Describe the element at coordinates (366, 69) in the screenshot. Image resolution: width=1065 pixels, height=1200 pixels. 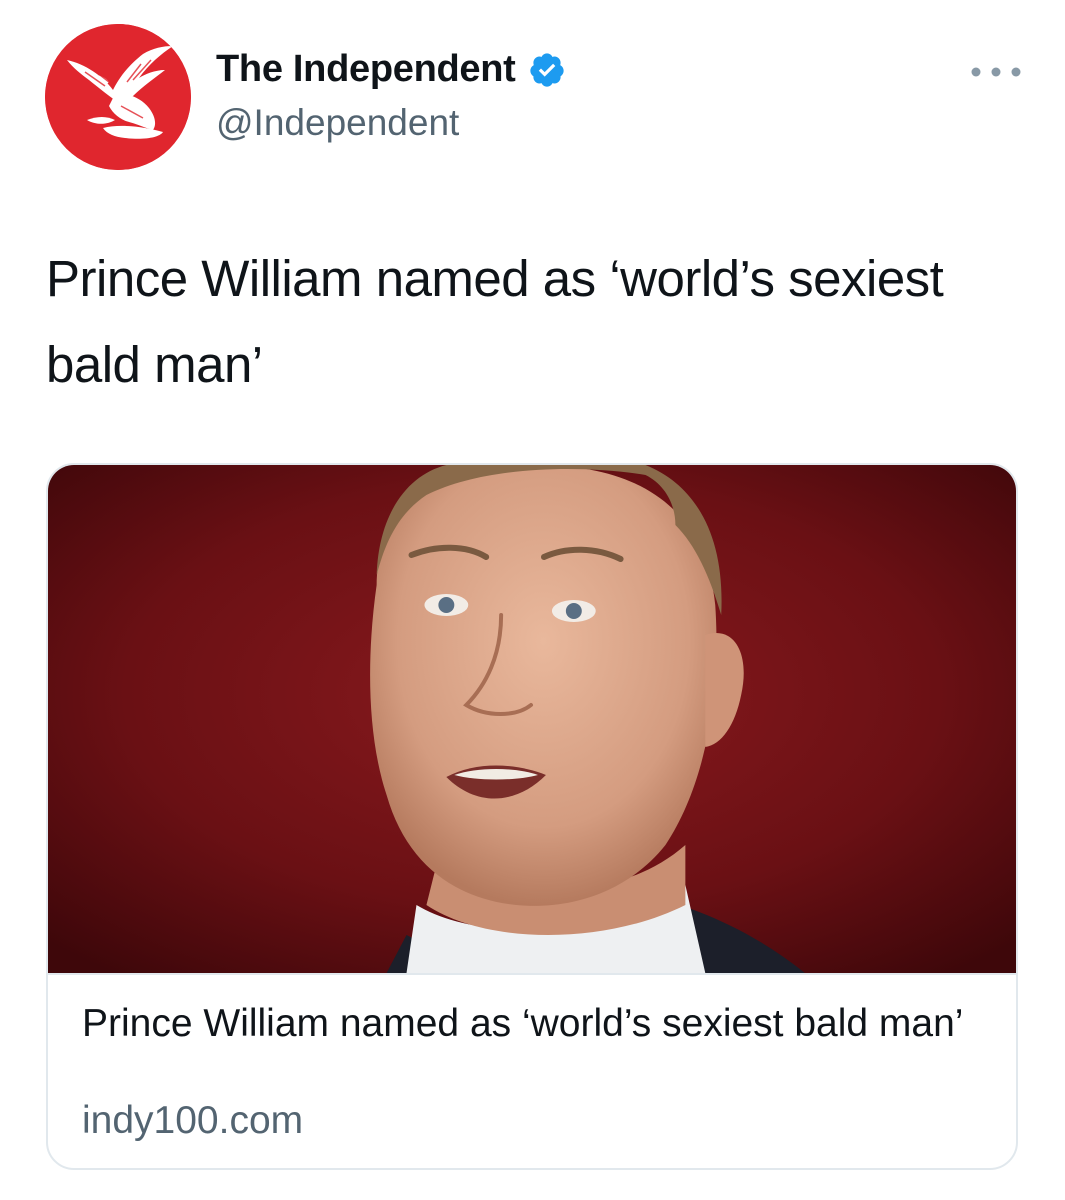
I see `author-display-name: The Independent` at that location.